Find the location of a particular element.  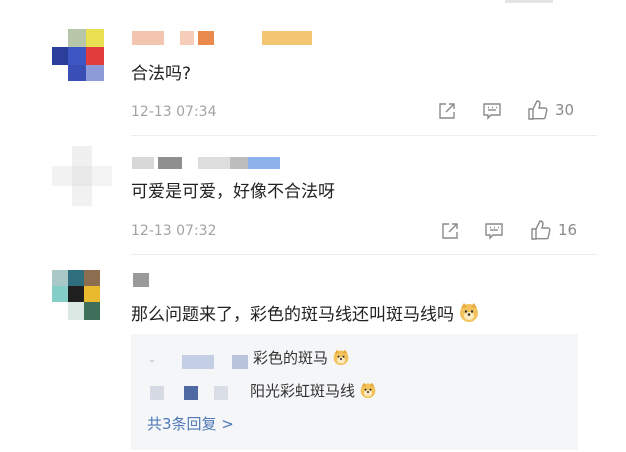

reply-text: 阳光彩虹斑马线 is located at coordinates (303, 391).